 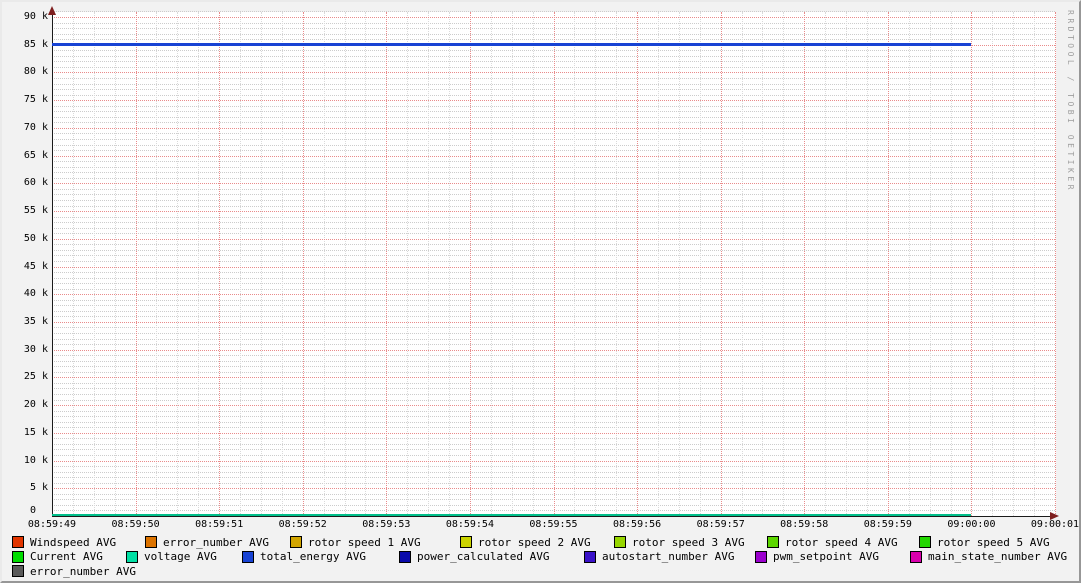 I want to click on x-tick-label: 09:00:01, so click(x=1055, y=524).